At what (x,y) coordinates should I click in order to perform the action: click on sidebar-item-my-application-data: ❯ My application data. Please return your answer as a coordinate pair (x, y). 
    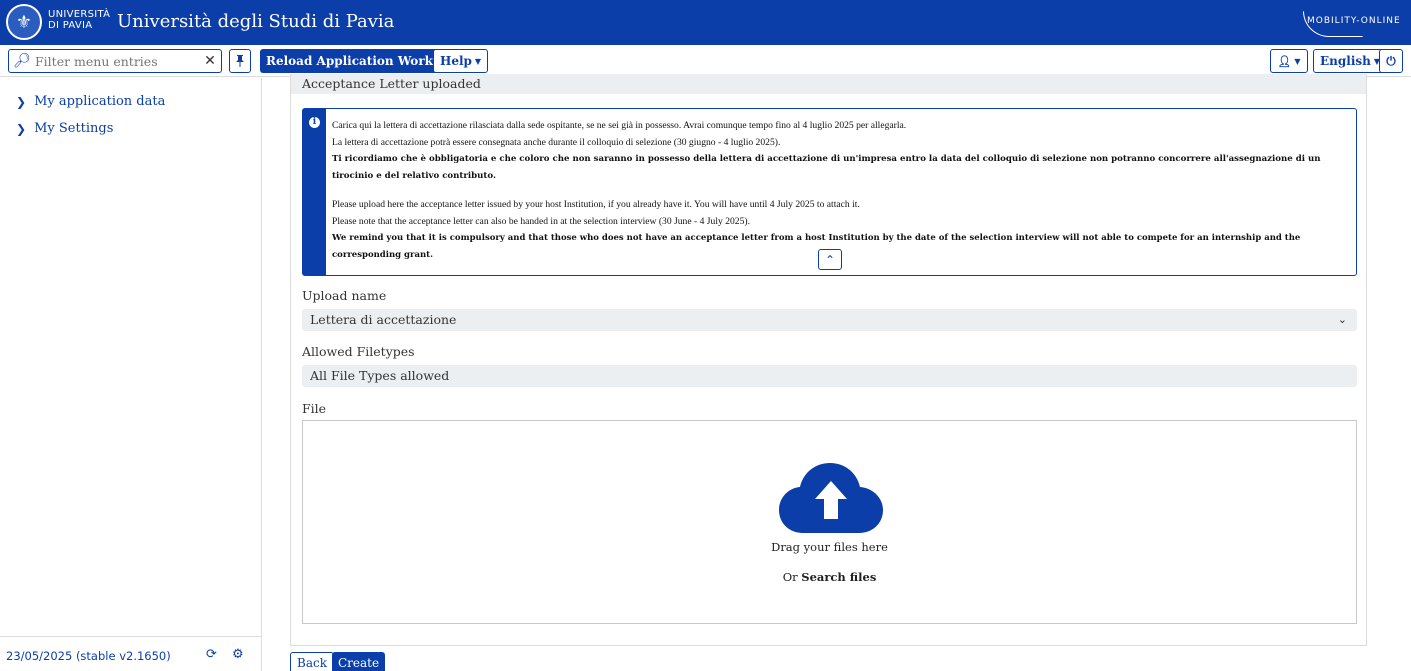
    Looking at the image, I should click on (90, 101).